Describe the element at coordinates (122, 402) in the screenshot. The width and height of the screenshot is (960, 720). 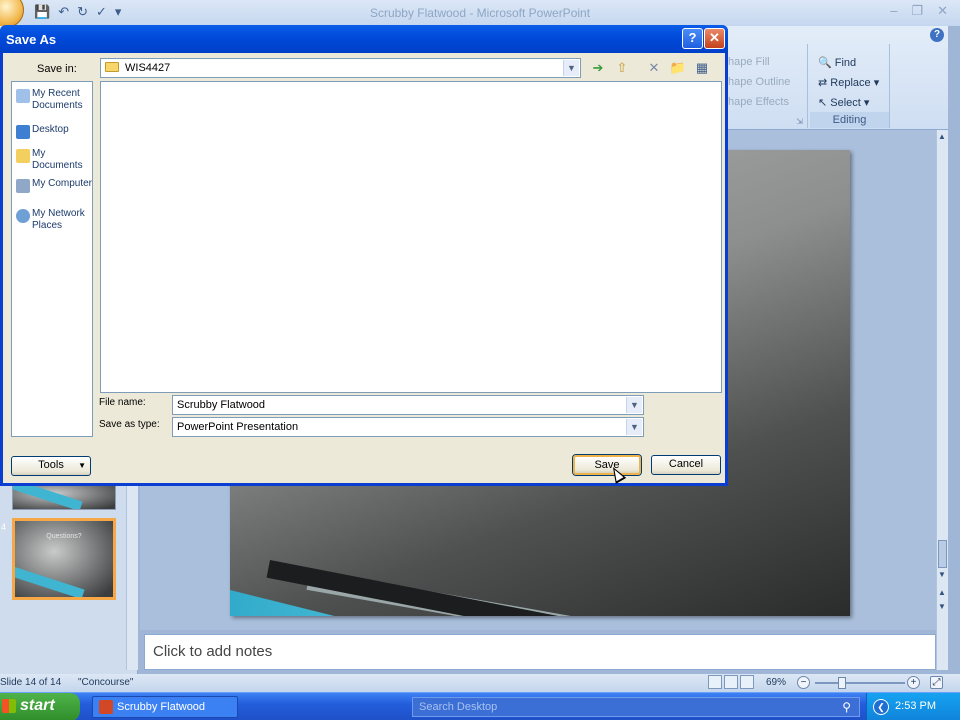
I see `file-name-label: File name:` at that location.